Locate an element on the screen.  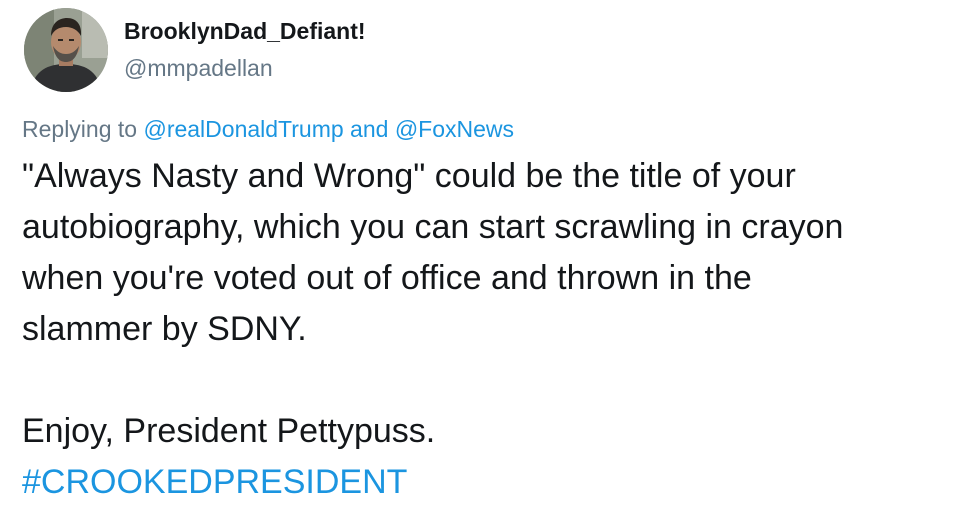
user-handle: @mmpadellan is located at coordinates (198, 68).